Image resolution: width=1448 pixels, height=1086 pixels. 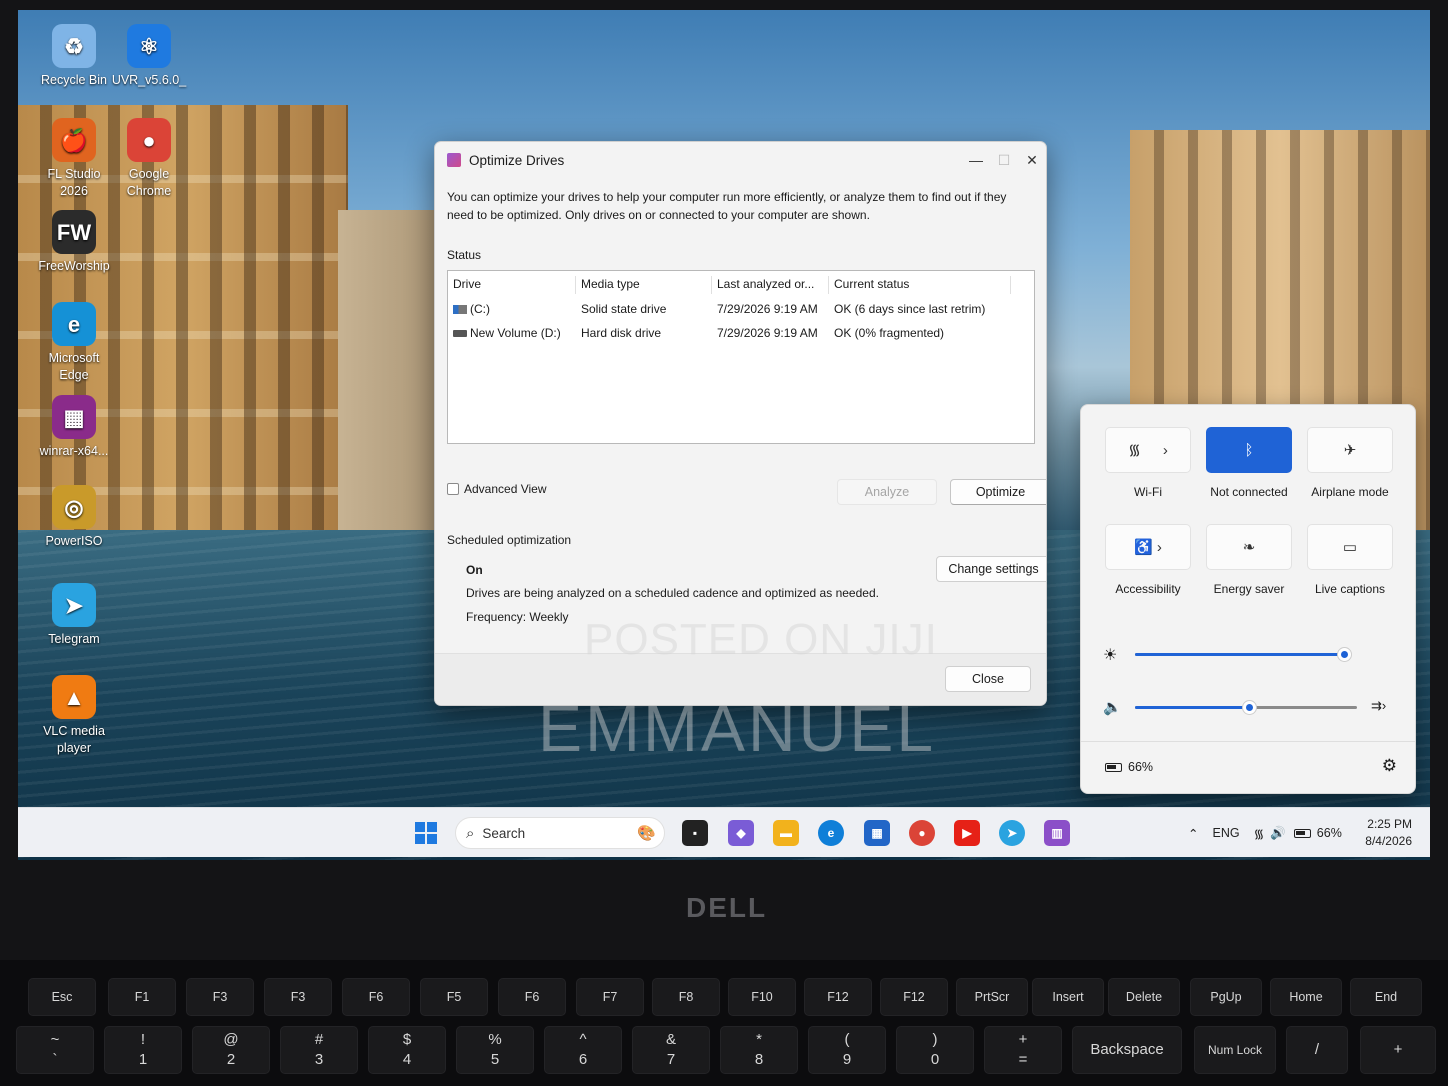 What do you see at coordinates (1148, 492) in the screenshot?
I see `tile-label: Wi-Fi` at bounding box center [1148, 492].